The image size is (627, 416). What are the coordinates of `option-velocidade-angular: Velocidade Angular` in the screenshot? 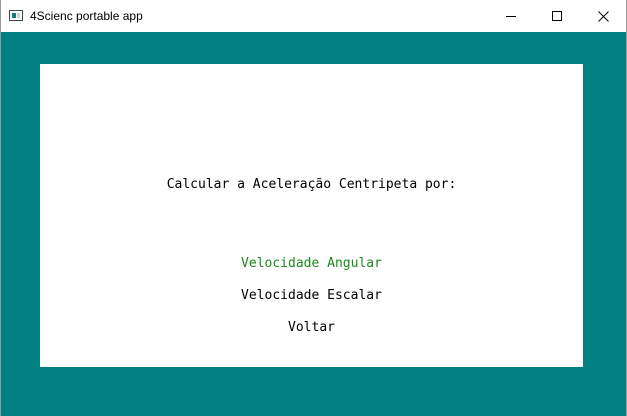 It's located at (311, 264).